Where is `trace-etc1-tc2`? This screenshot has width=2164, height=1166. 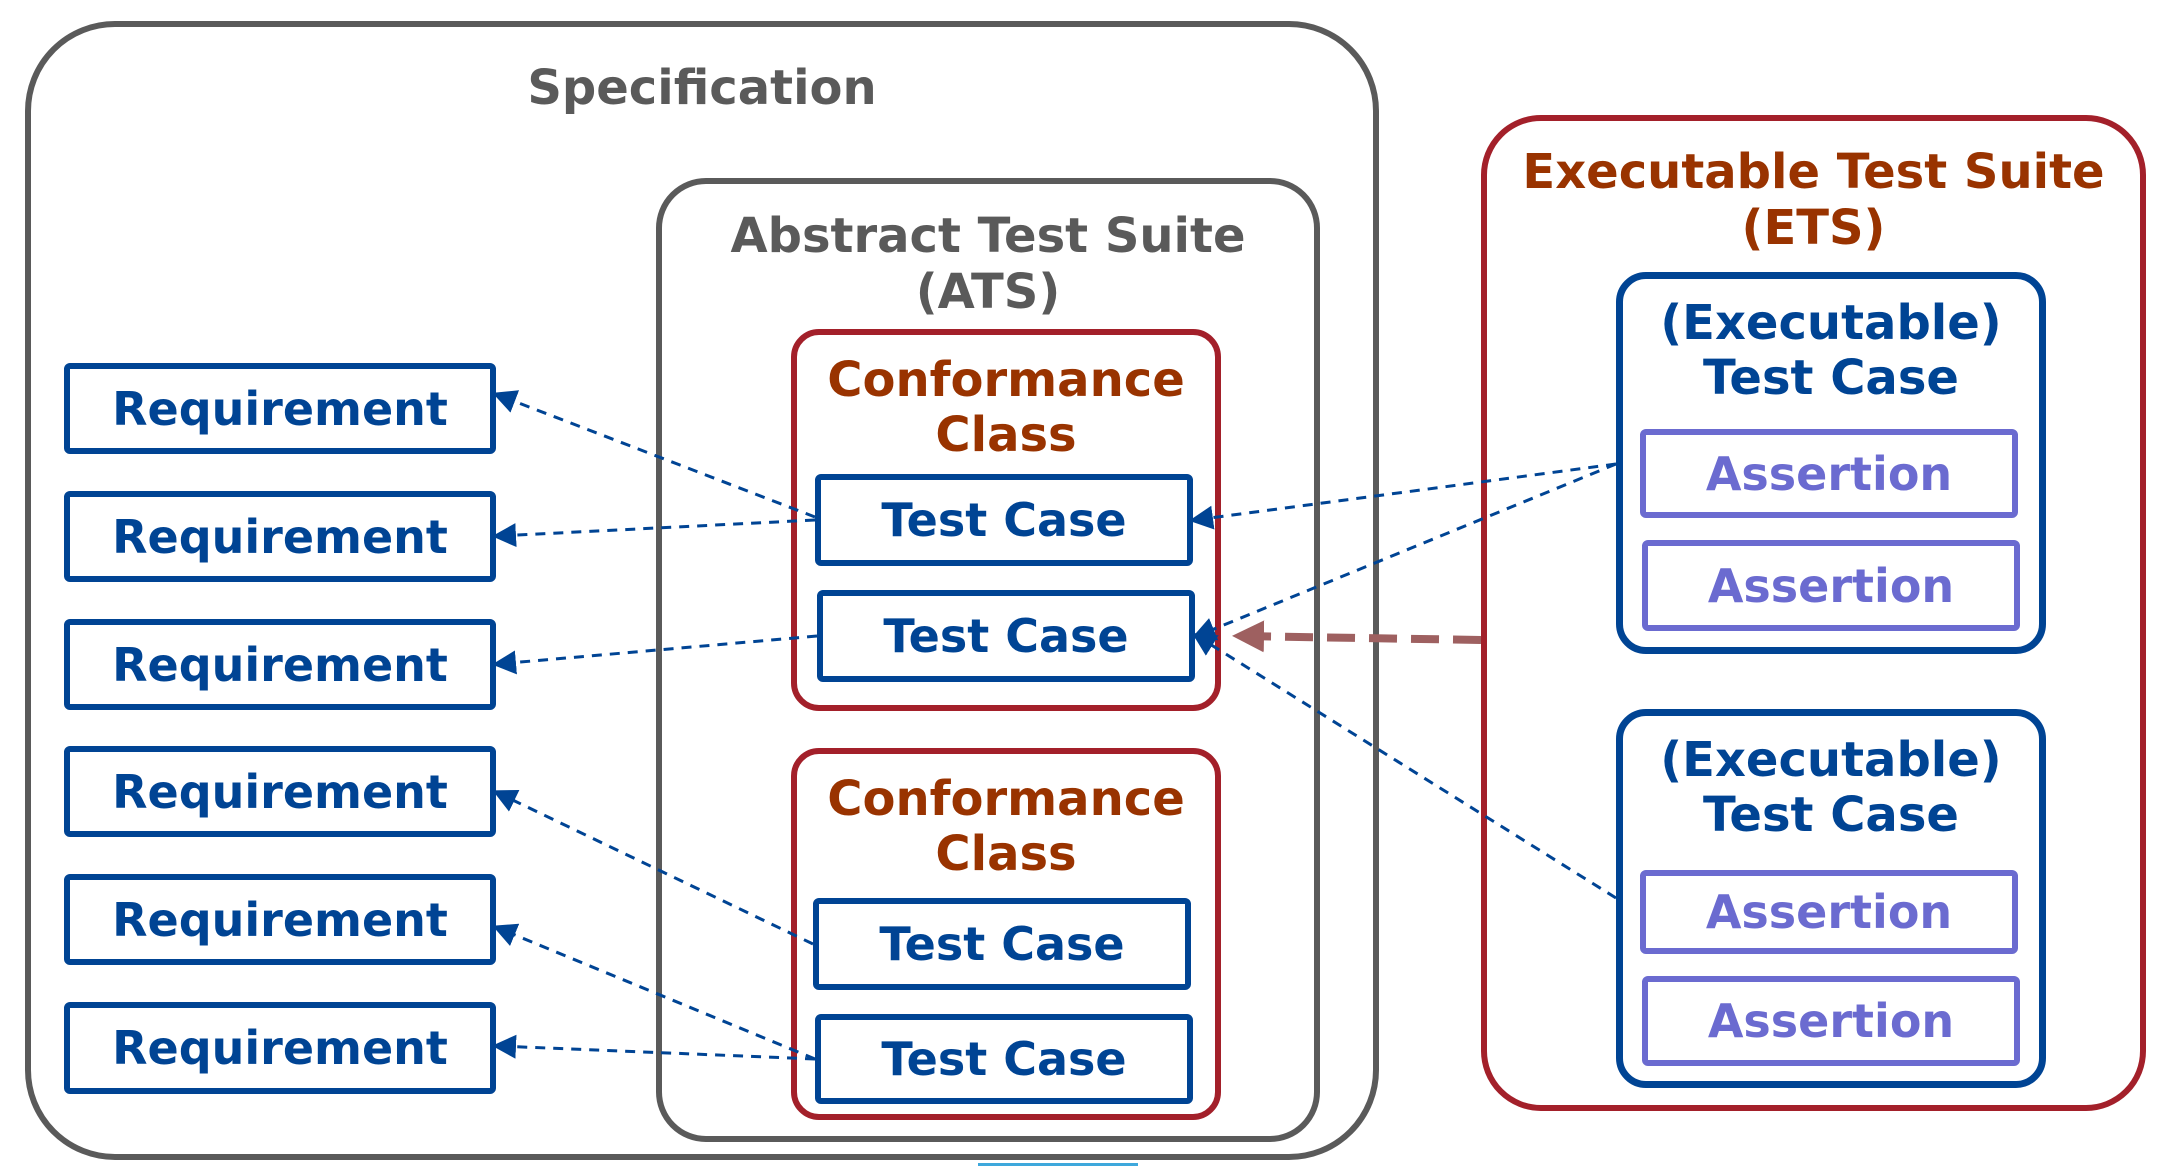 trace-etc1-tc2 is located at coordinates (1404, 551).